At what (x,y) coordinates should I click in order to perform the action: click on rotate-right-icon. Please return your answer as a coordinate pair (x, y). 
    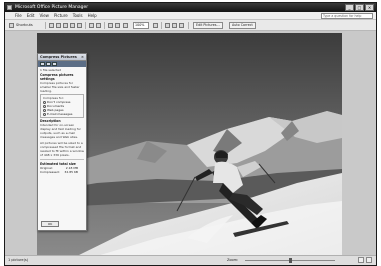
    Looking at the image, I should click on (117, 25).